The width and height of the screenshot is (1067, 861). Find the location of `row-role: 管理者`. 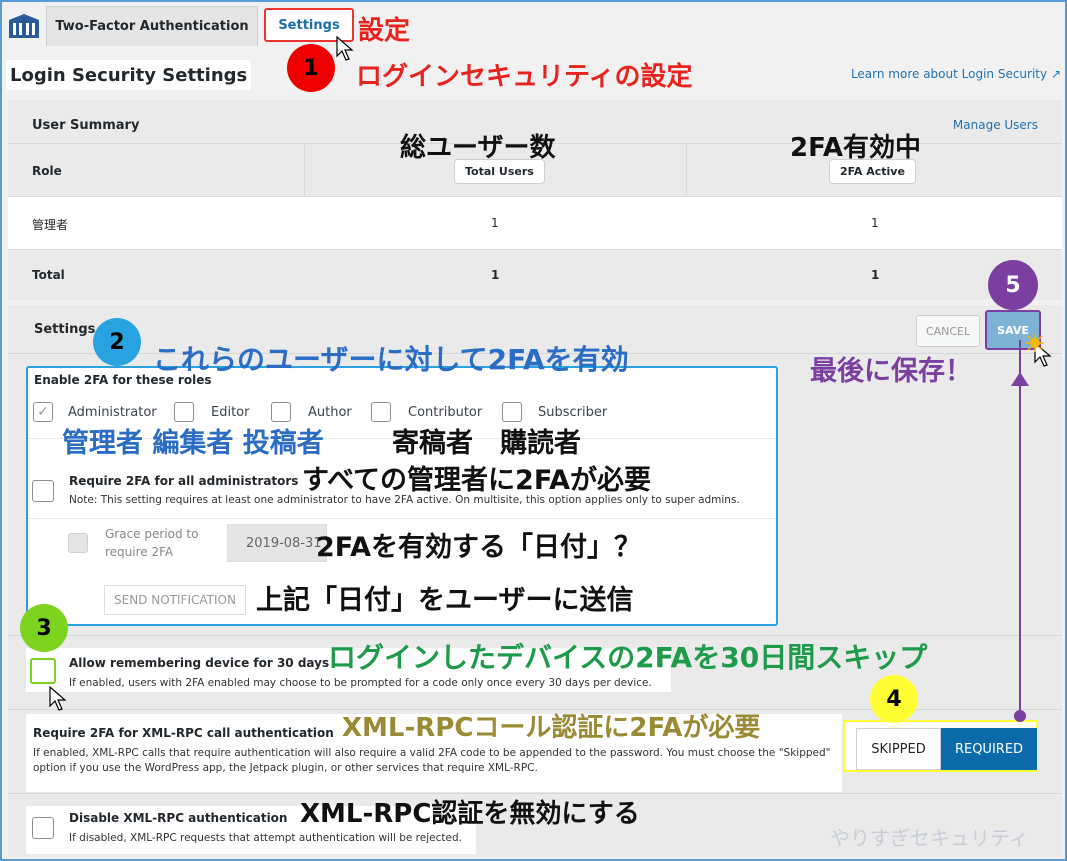

row-role: 管理者 is located at coordinates (50, 225).